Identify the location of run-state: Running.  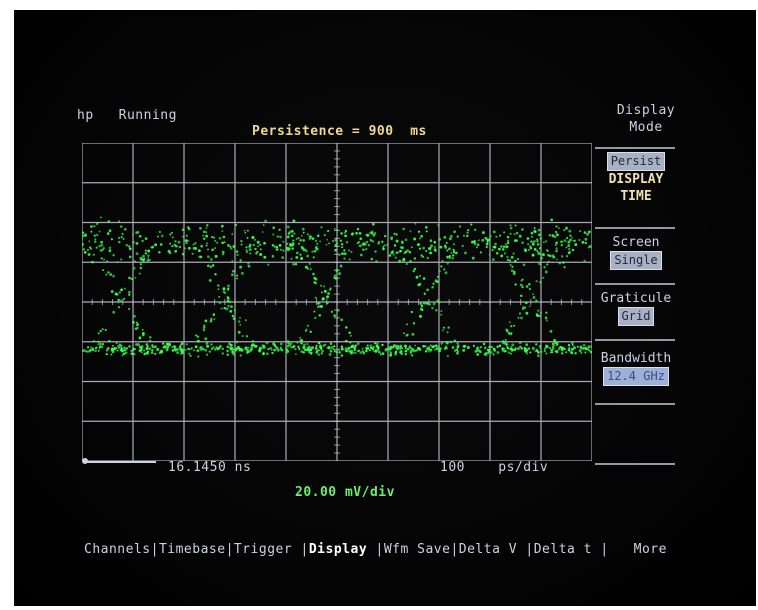
(147, 115).